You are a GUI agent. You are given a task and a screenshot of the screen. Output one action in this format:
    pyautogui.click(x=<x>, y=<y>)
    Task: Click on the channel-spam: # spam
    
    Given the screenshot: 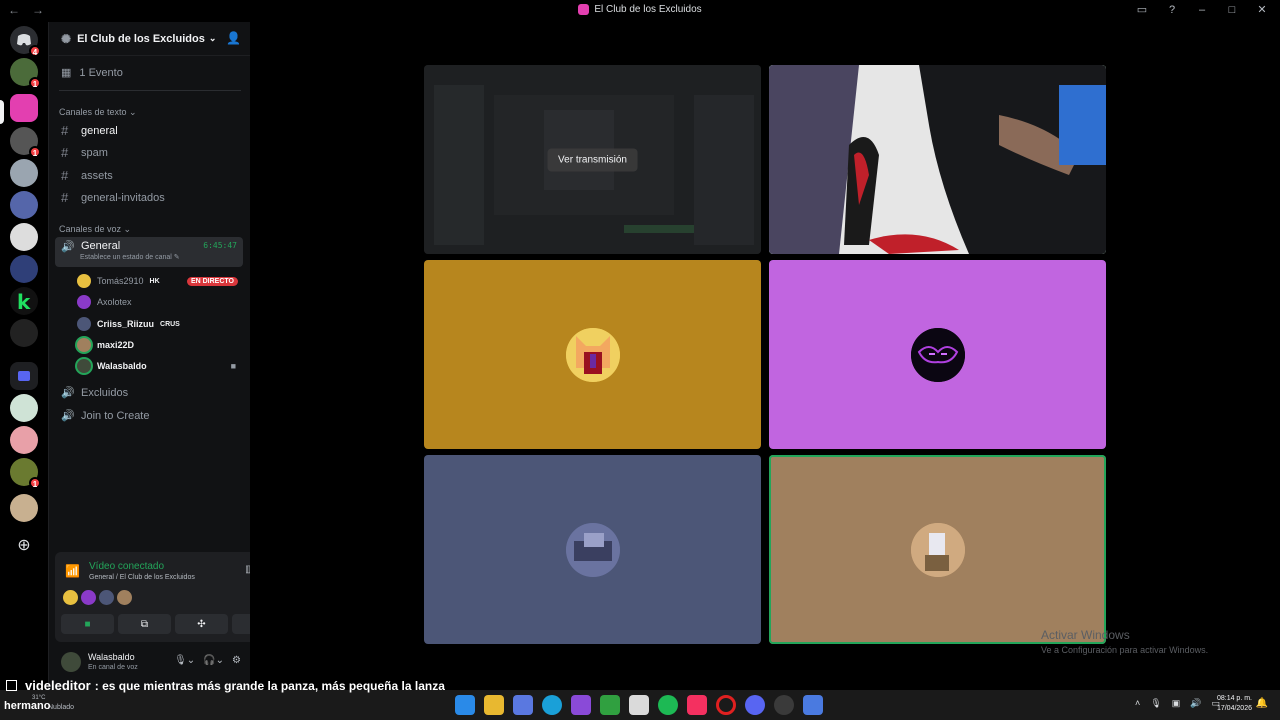 What is the action you would take?
    pyautogui.click(x=149, y=152)
    